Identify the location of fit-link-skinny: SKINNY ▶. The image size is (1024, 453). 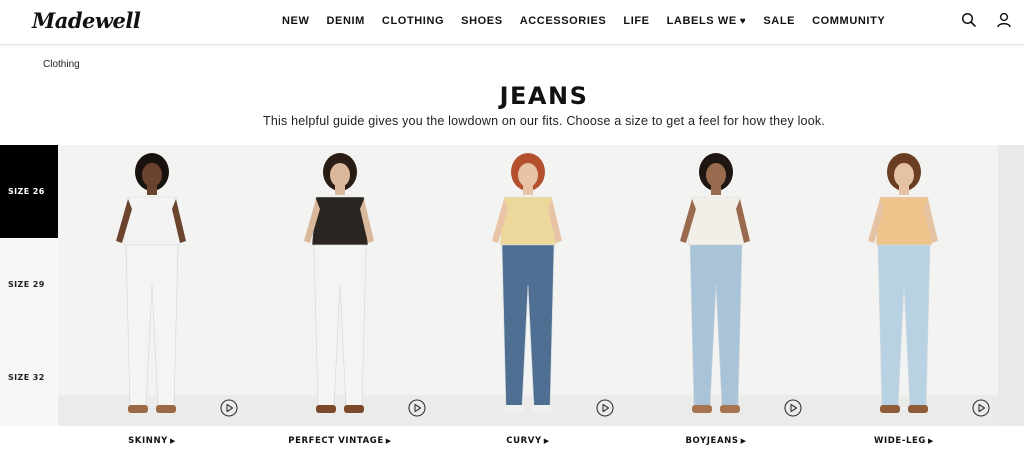
(152, 441).